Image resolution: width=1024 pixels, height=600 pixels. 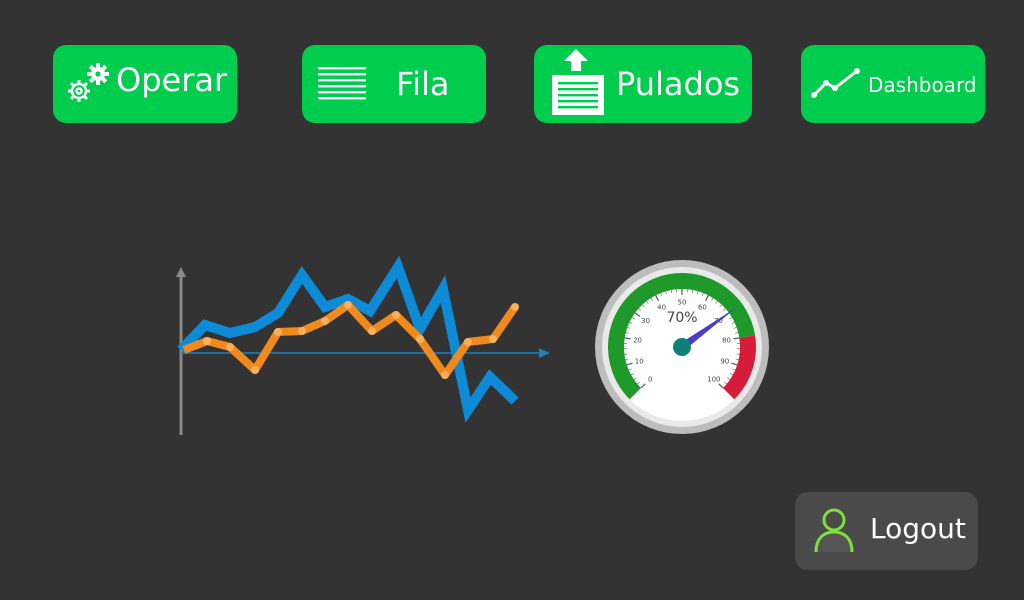 What do you see at coordinates (394, 84) in the screenshot?
I see `fila-button: Fila` at bounding box center [394, 84].